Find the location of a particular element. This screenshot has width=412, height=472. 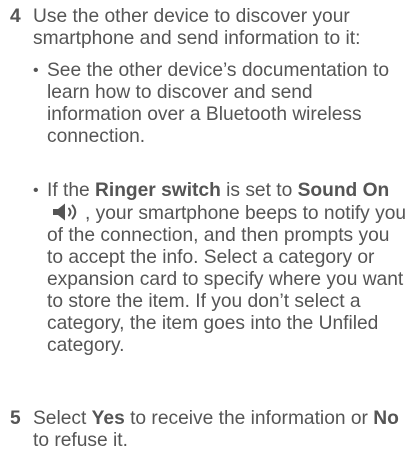

no-term: No is located at coordinates (386, 418).